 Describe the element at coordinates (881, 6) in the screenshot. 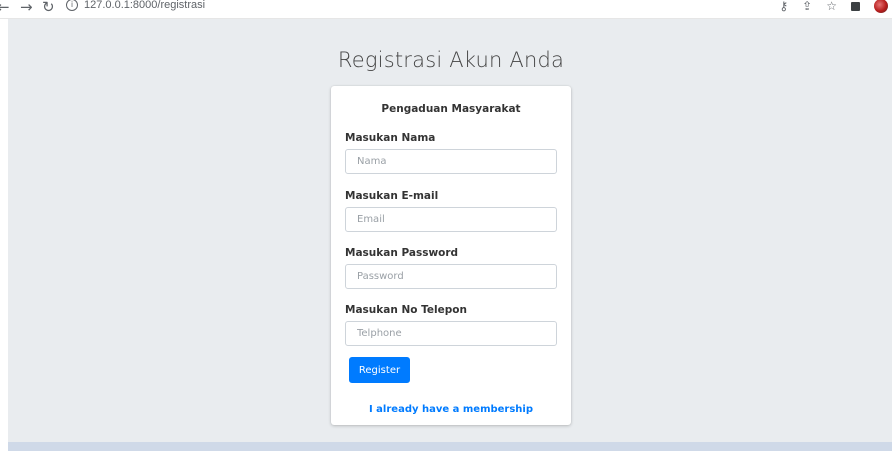

I see `avatar` at that location.